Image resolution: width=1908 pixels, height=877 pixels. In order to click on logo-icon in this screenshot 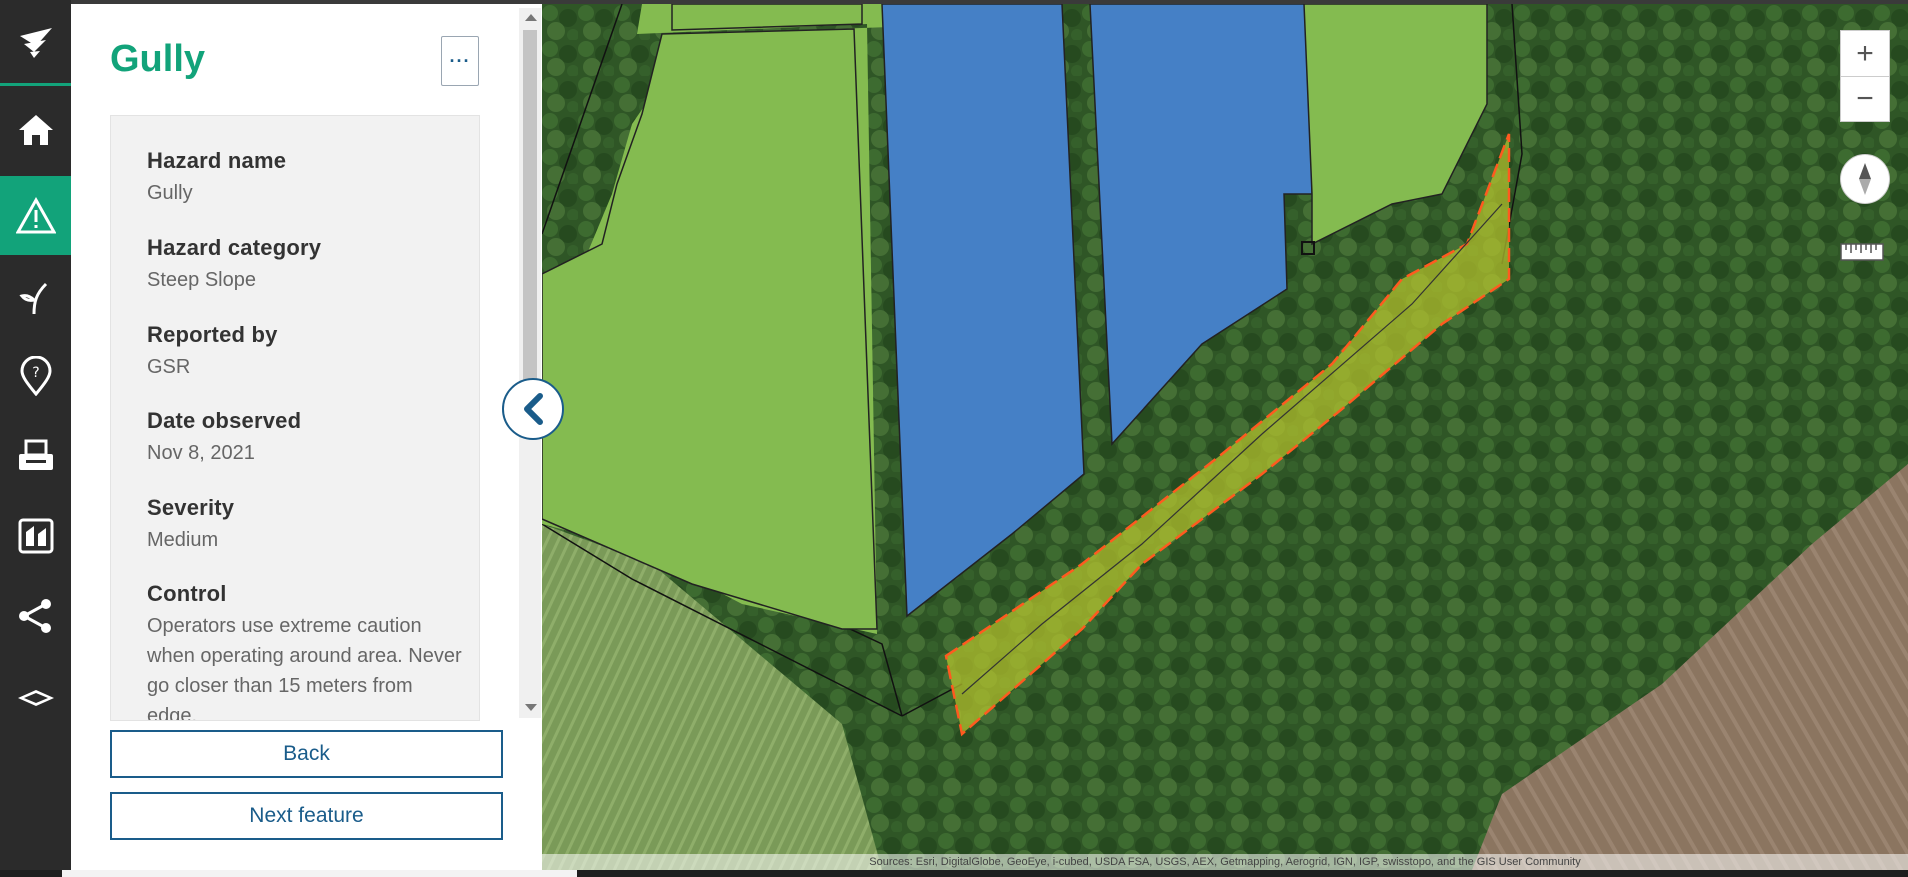, I will do `click(35, 42)`.